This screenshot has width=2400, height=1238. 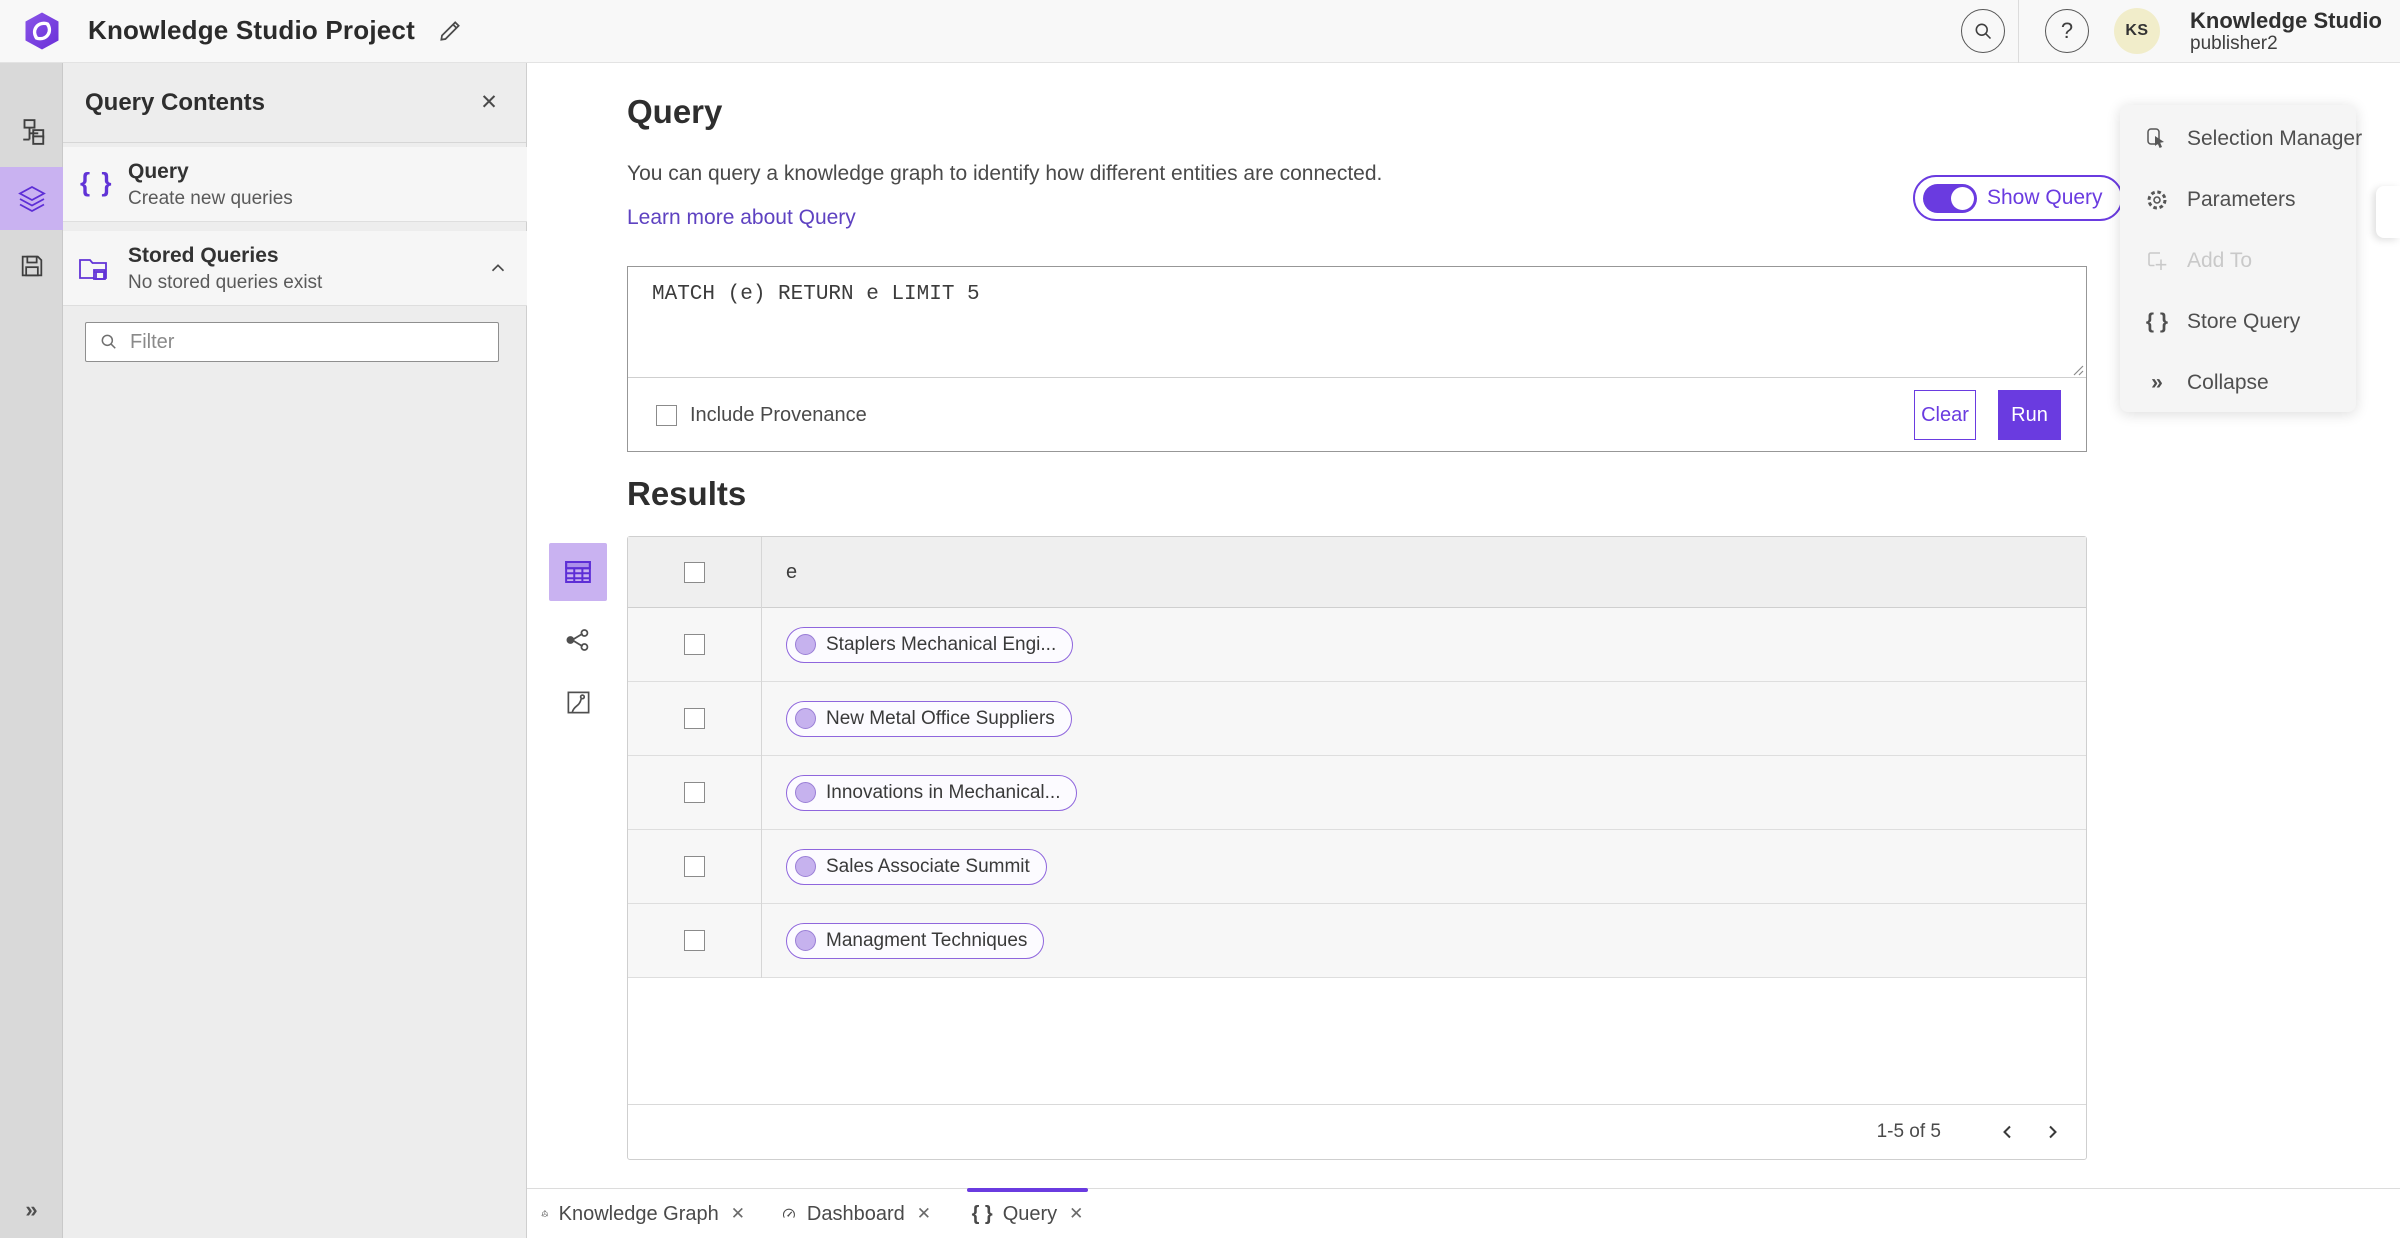 What do you see at coordinates (929, 718) in the screenshot?
I see `entity-chip: New Metal Office Suppliers` at bounding box center [929, 718].